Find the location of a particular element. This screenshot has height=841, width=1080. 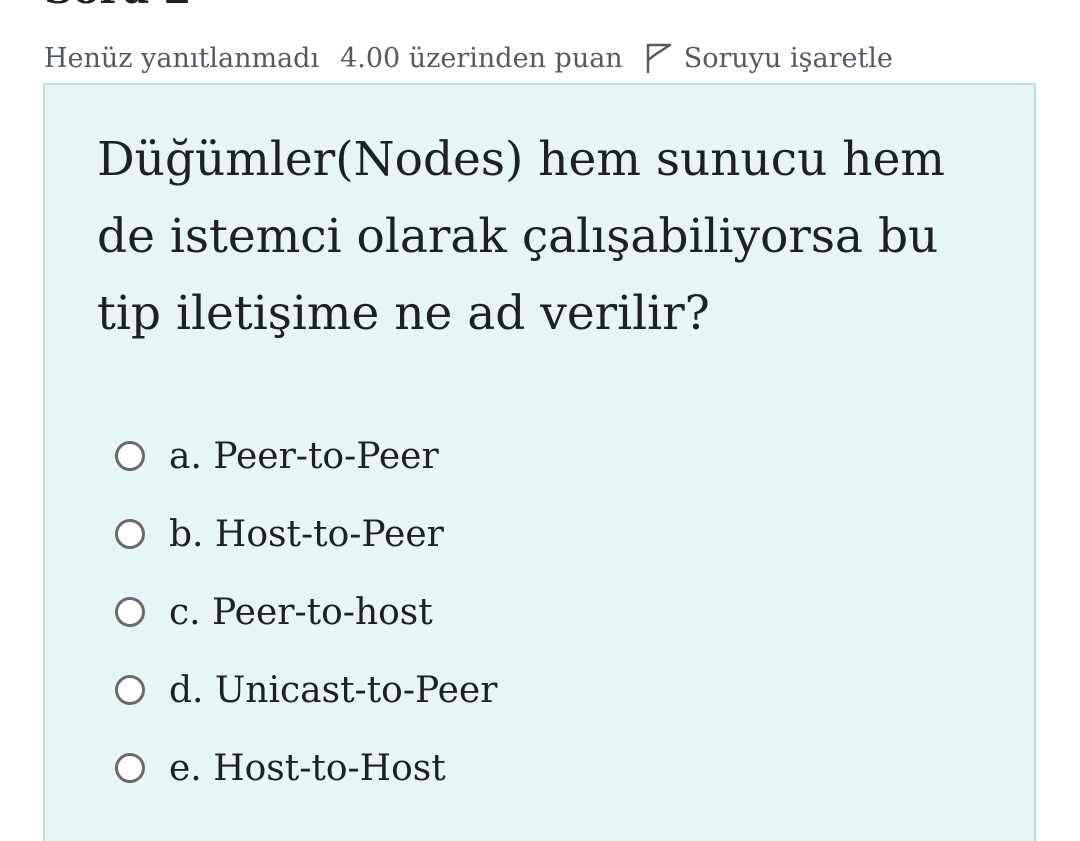

question-state: Henüz yanıtlanmadı is located at coordinates (182, 58).